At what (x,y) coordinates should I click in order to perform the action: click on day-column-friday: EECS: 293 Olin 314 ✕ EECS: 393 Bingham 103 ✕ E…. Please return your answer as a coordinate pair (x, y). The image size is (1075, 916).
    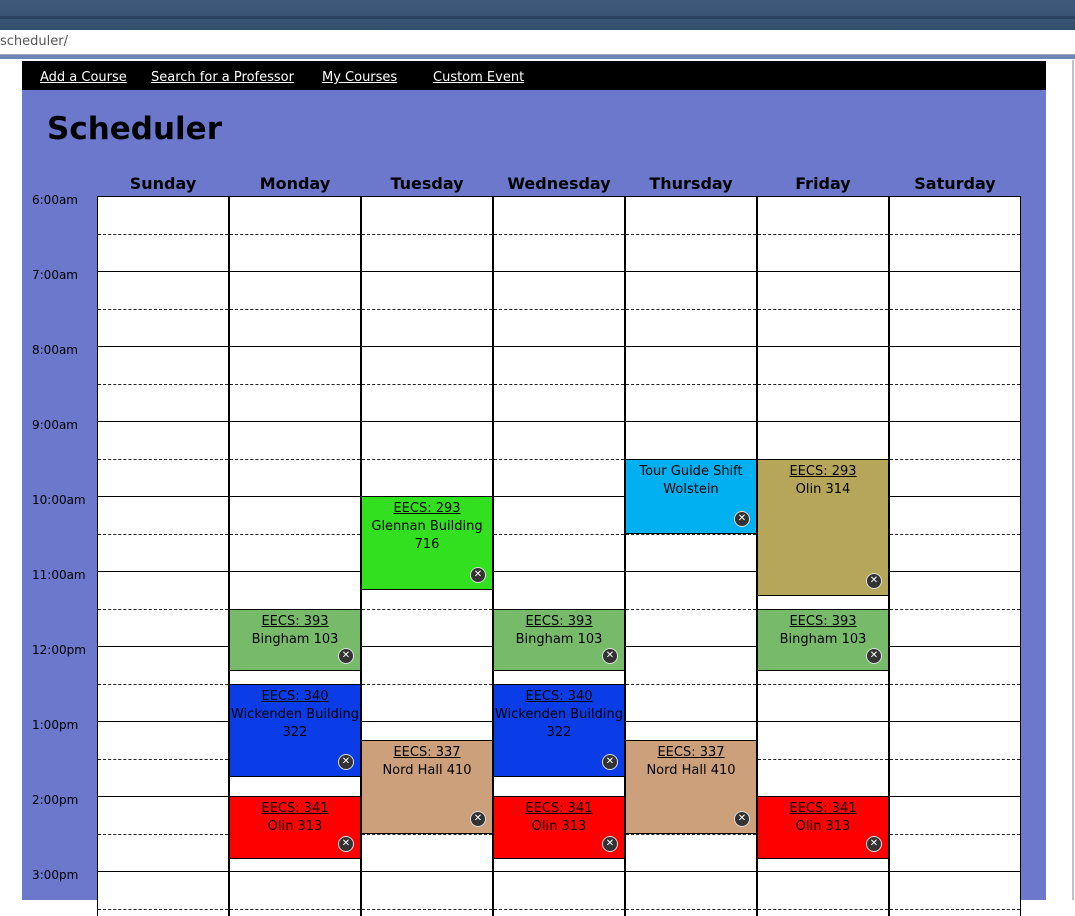
    Looking at the image, I should click on (823, 556).